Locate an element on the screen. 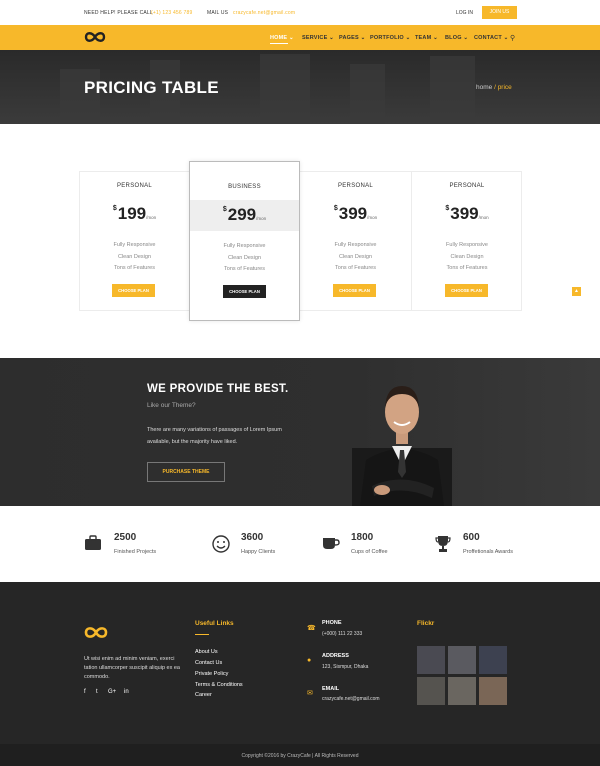 The image size is (600, 766). stat-label: Cups of Coffee is located at coordinates (369, 552).